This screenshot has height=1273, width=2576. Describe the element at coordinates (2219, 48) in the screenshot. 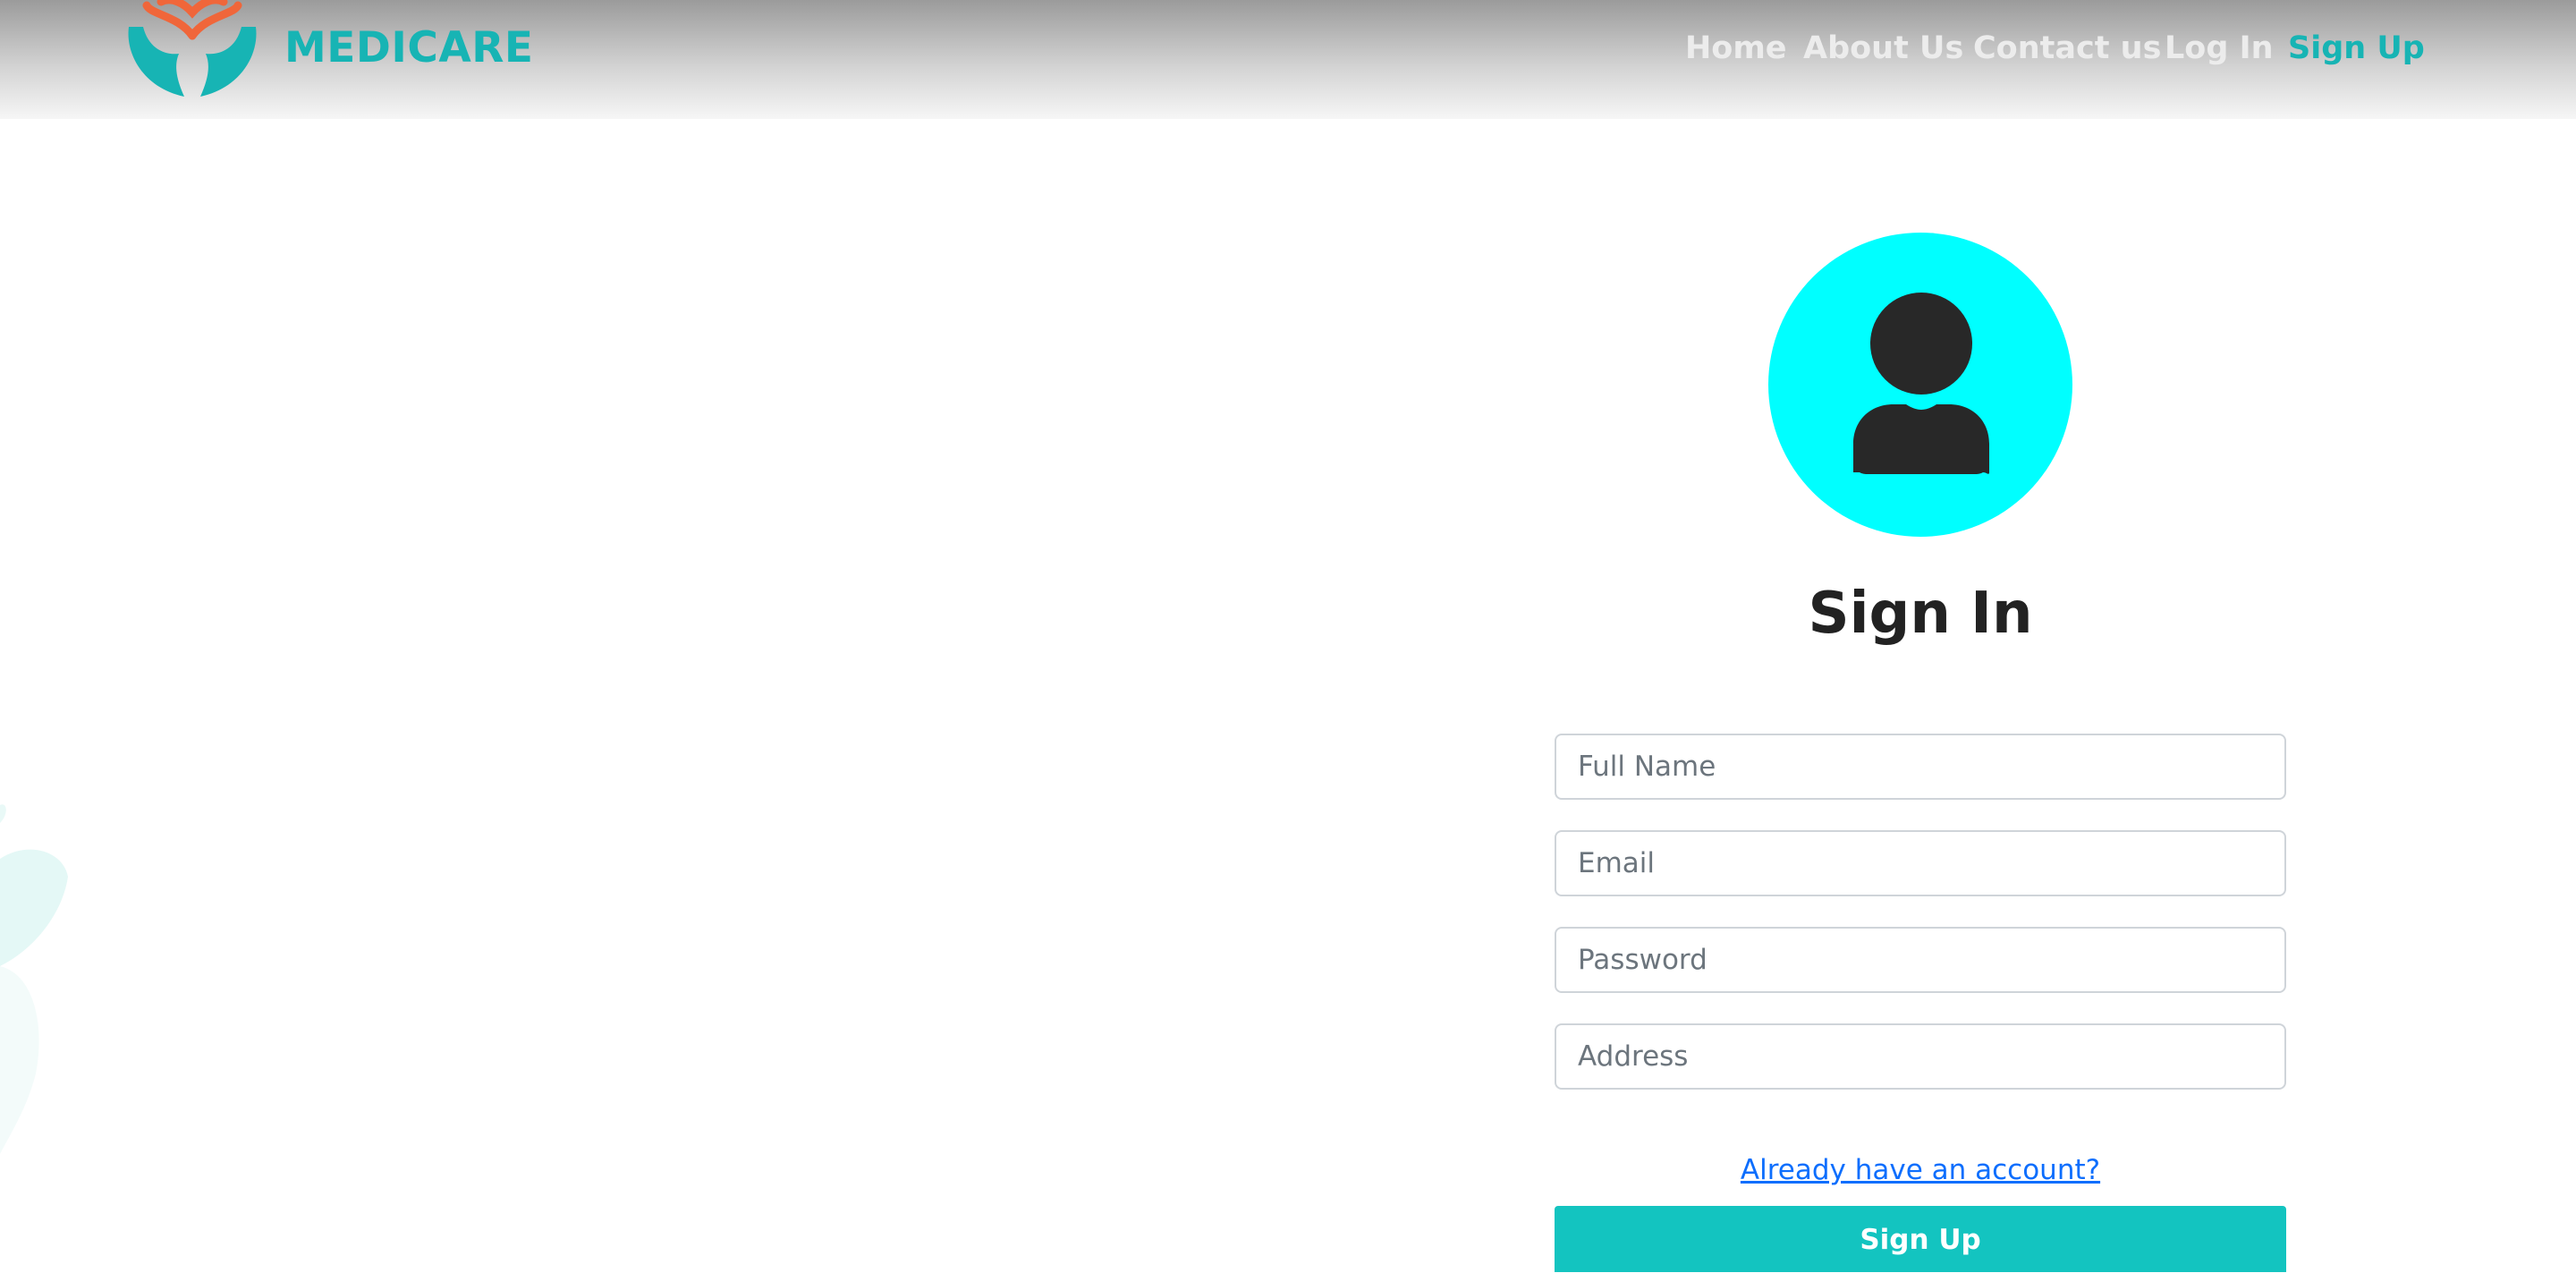

I see `nav-log-in: Log In` at that location.